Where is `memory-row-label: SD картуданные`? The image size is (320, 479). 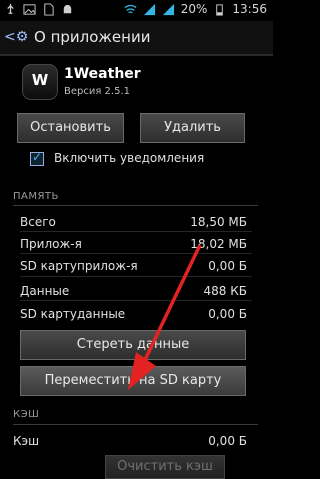 memory-row-label: SD картуданные is located at coordinates (73, 314).